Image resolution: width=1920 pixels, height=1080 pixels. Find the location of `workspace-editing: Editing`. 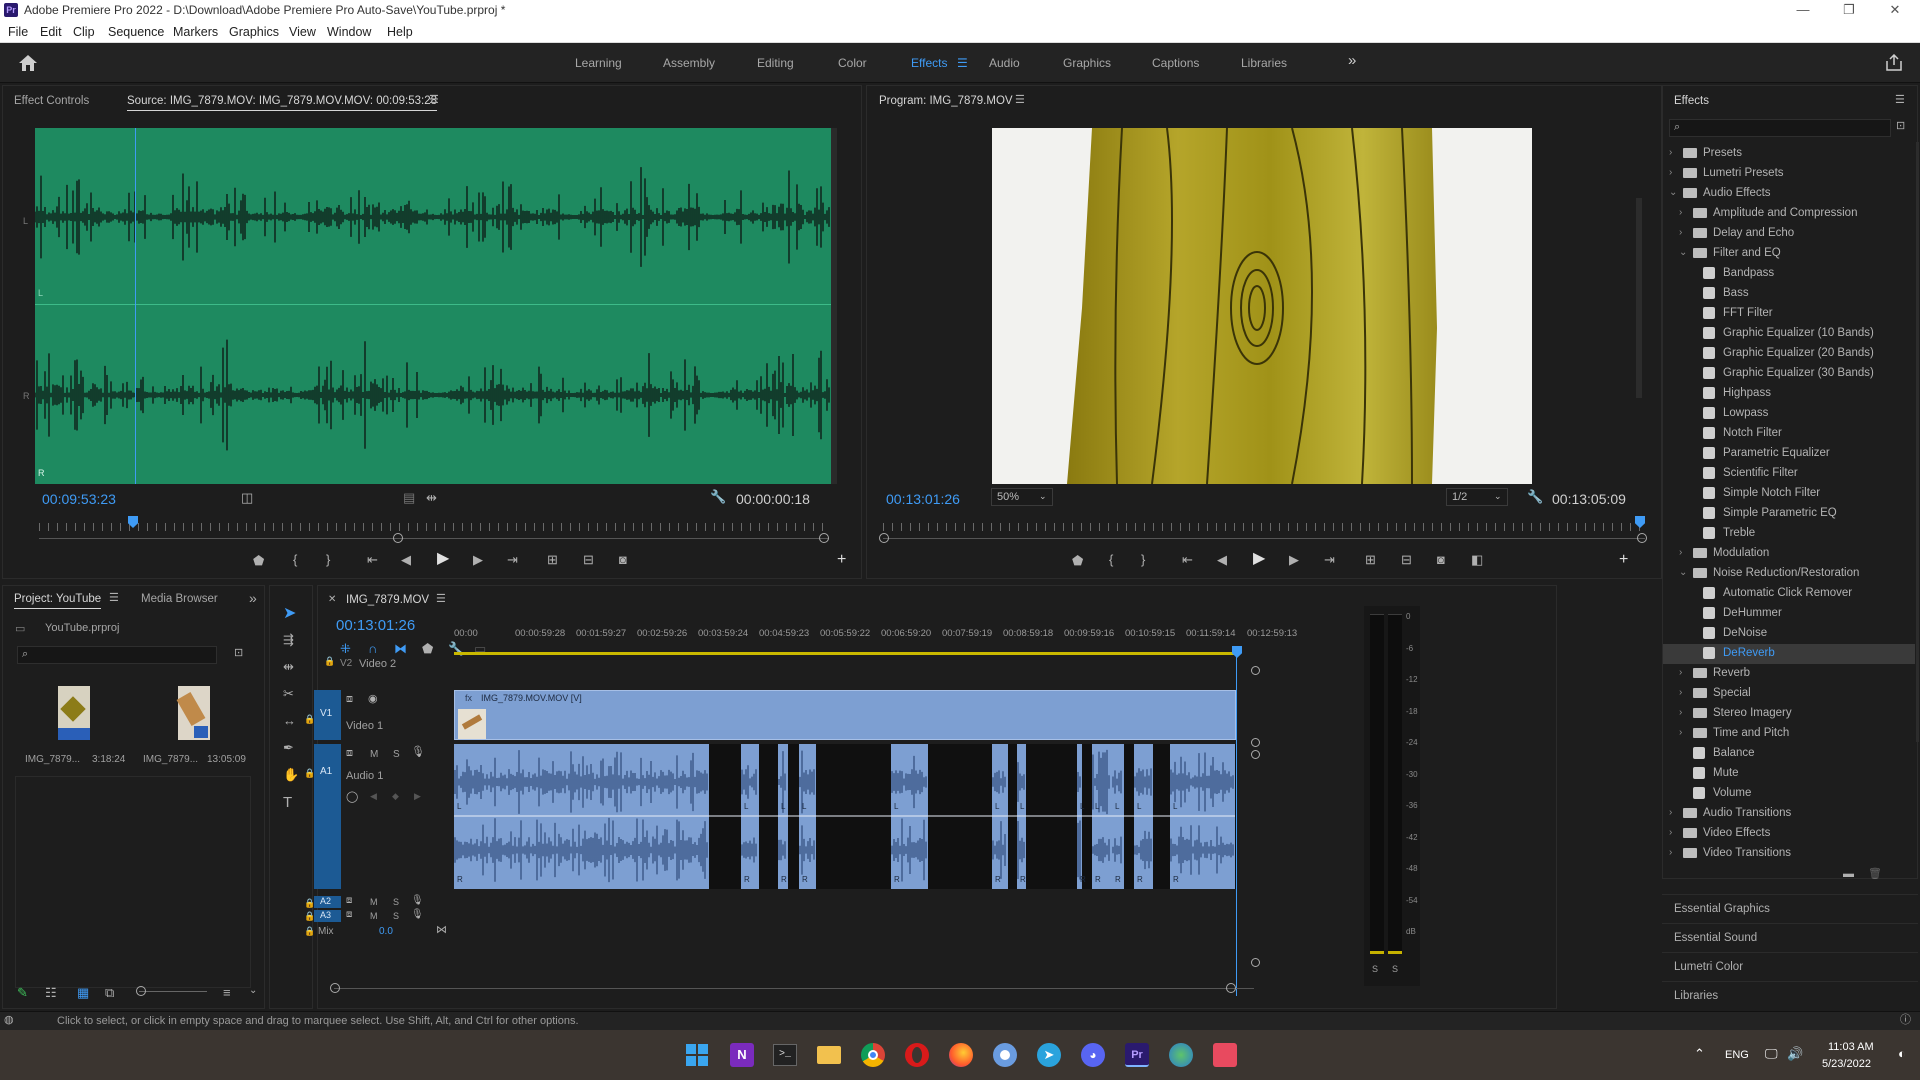

workspace-editing: Editing is located at coordinates (775, 63).